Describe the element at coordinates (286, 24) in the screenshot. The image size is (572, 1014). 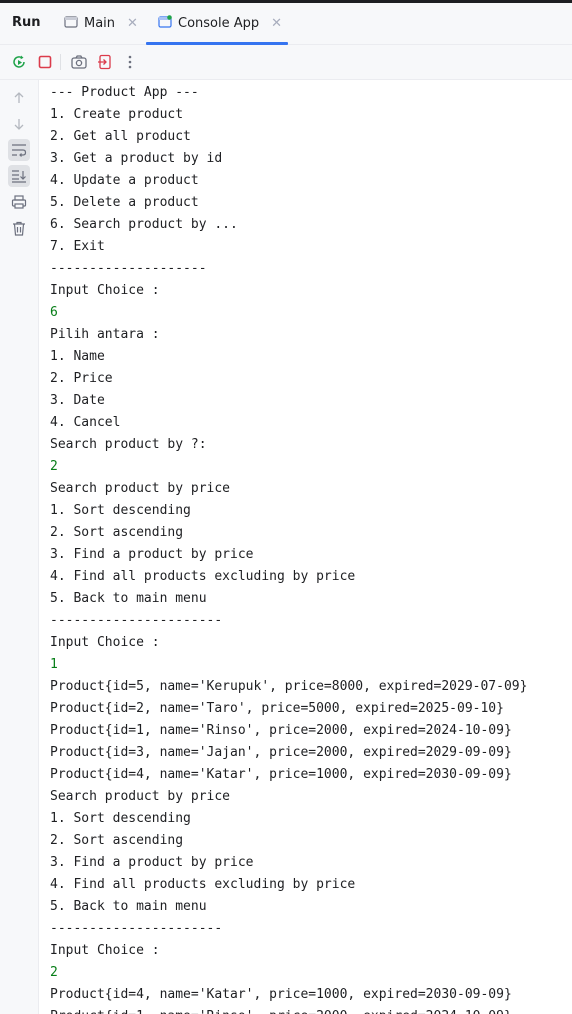
I see `run-tool-header: Run Main ✕ Console App ✕` at that location.